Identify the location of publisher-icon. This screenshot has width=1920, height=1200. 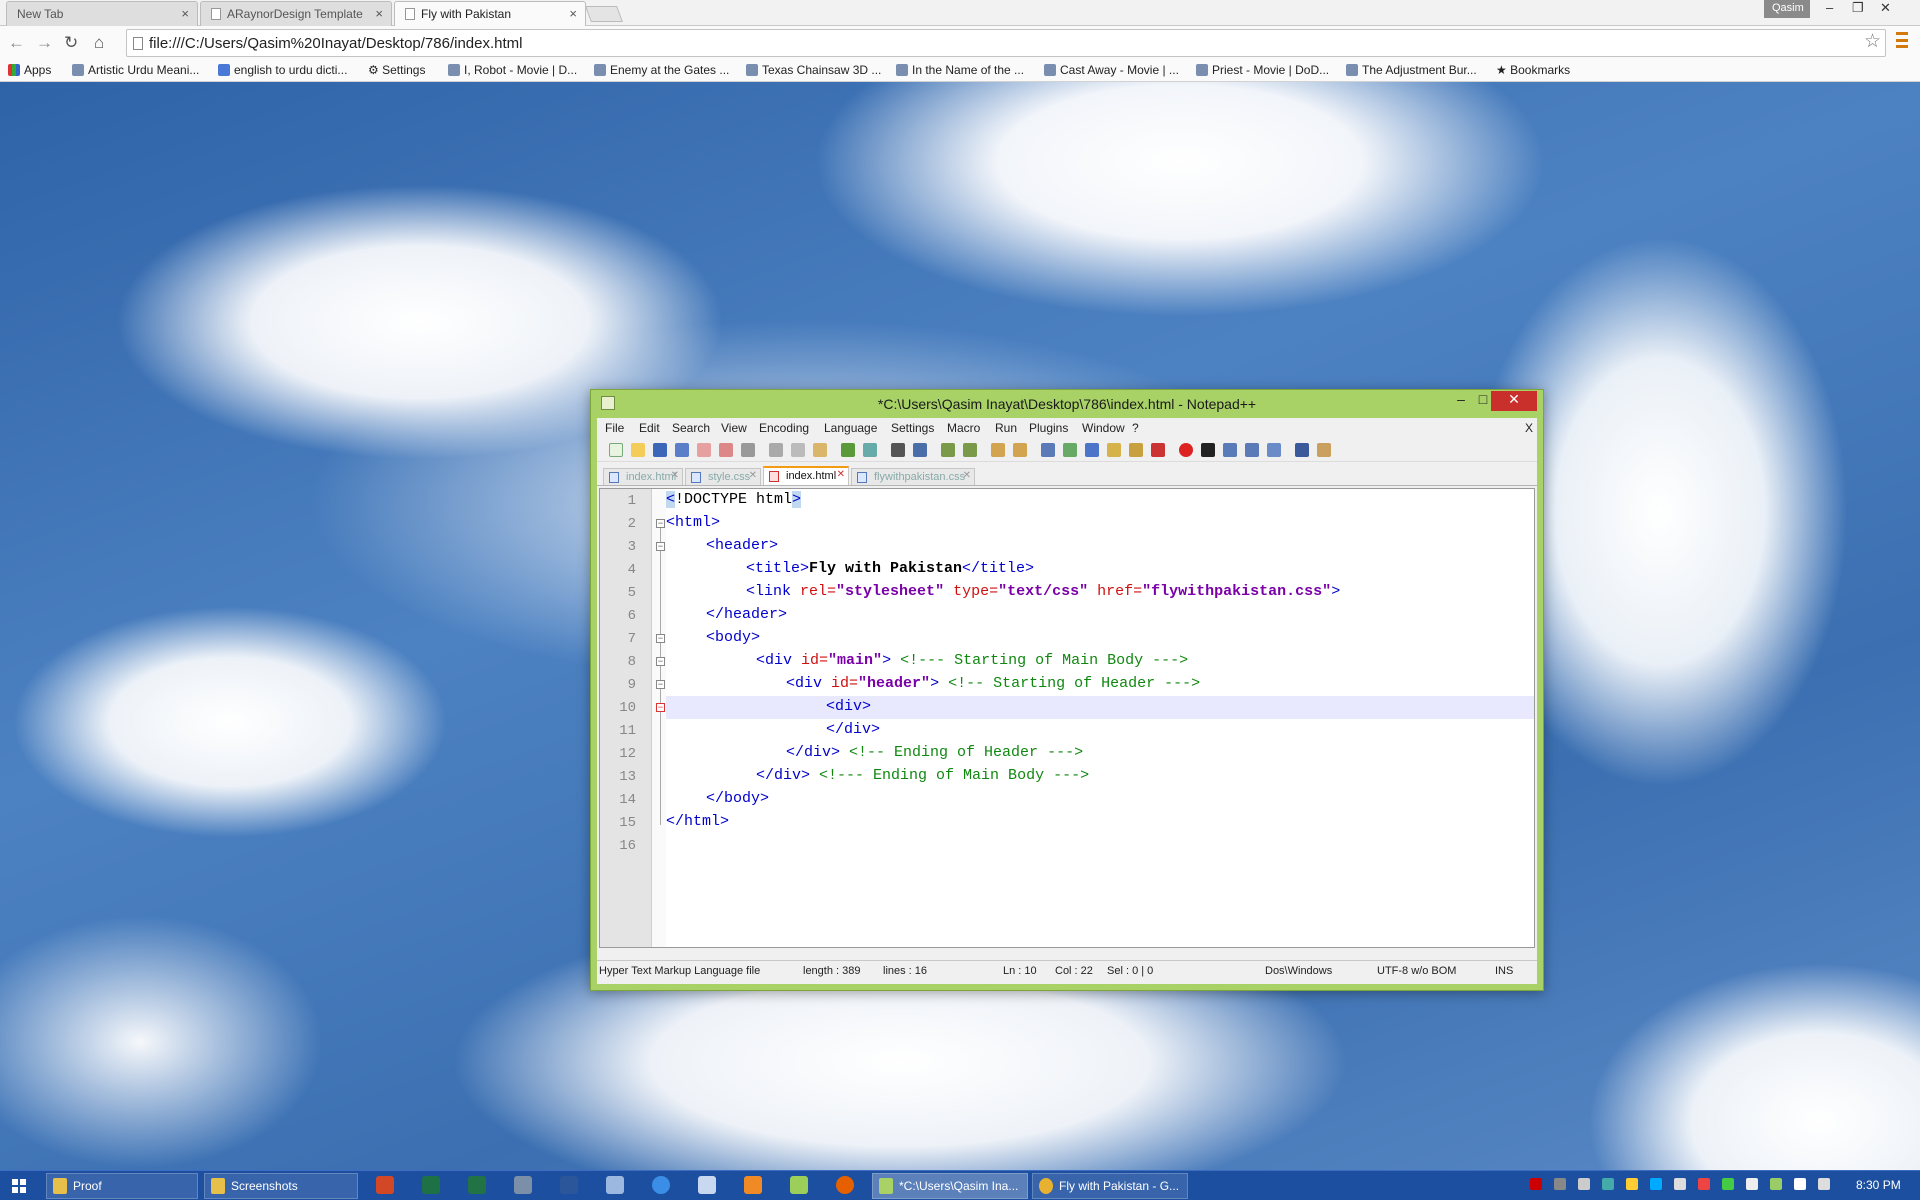
(431, 1185).